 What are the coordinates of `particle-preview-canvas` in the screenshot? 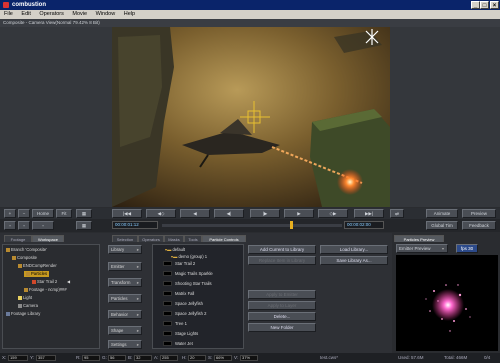 It's located at (447, 303).